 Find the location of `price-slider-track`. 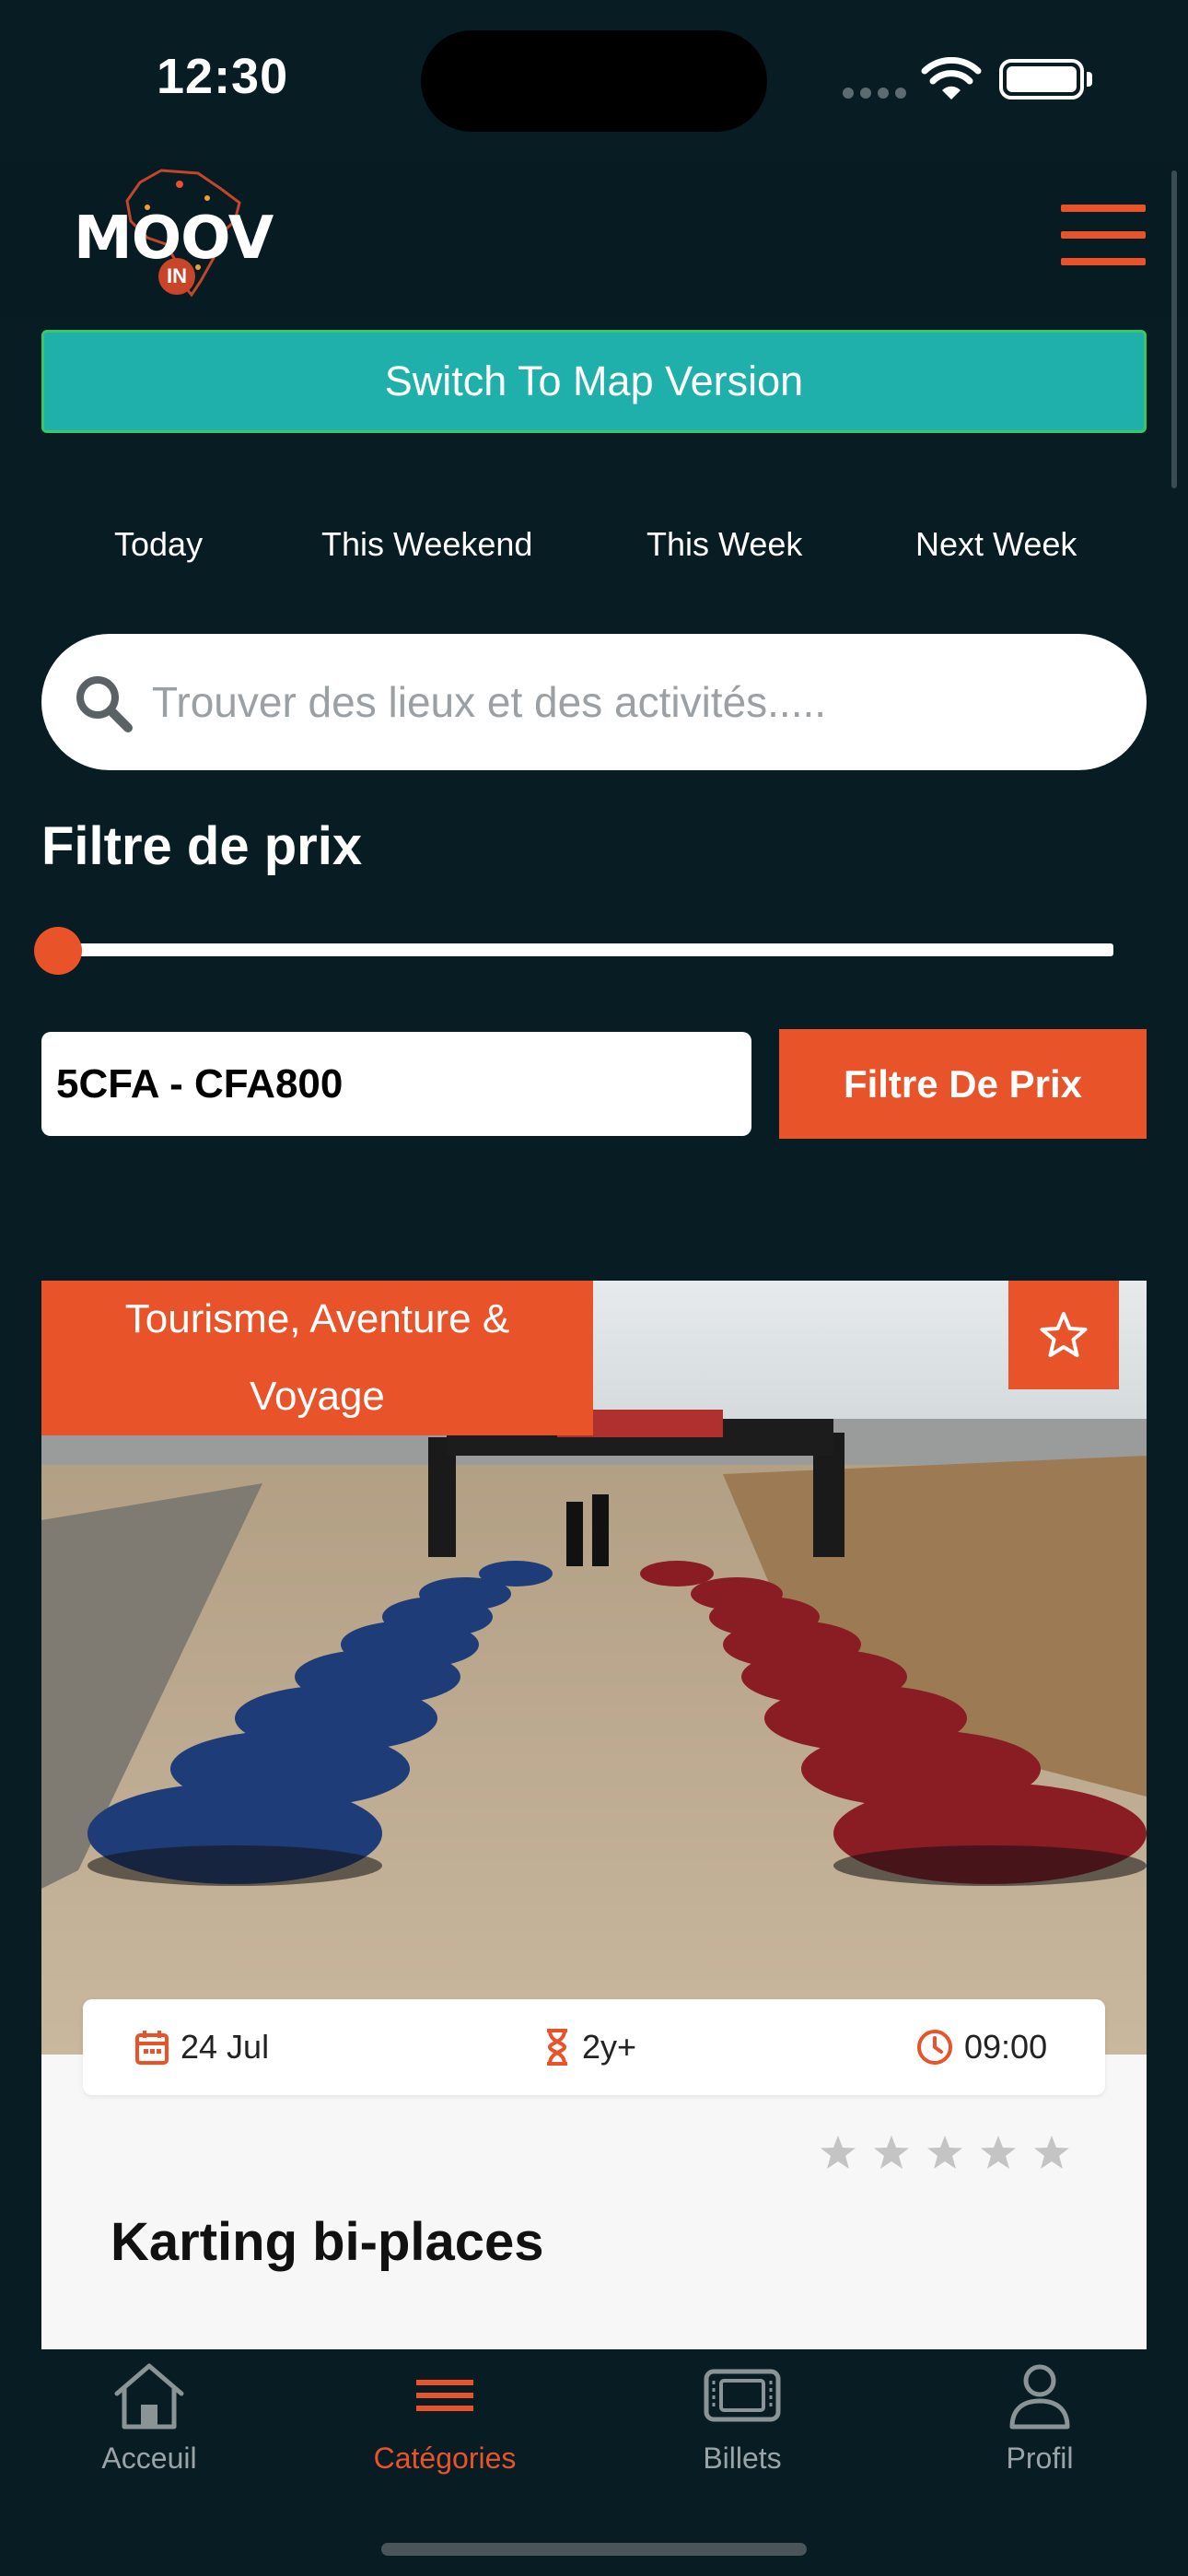

price-slider-track is located at coordinates (585, 949).